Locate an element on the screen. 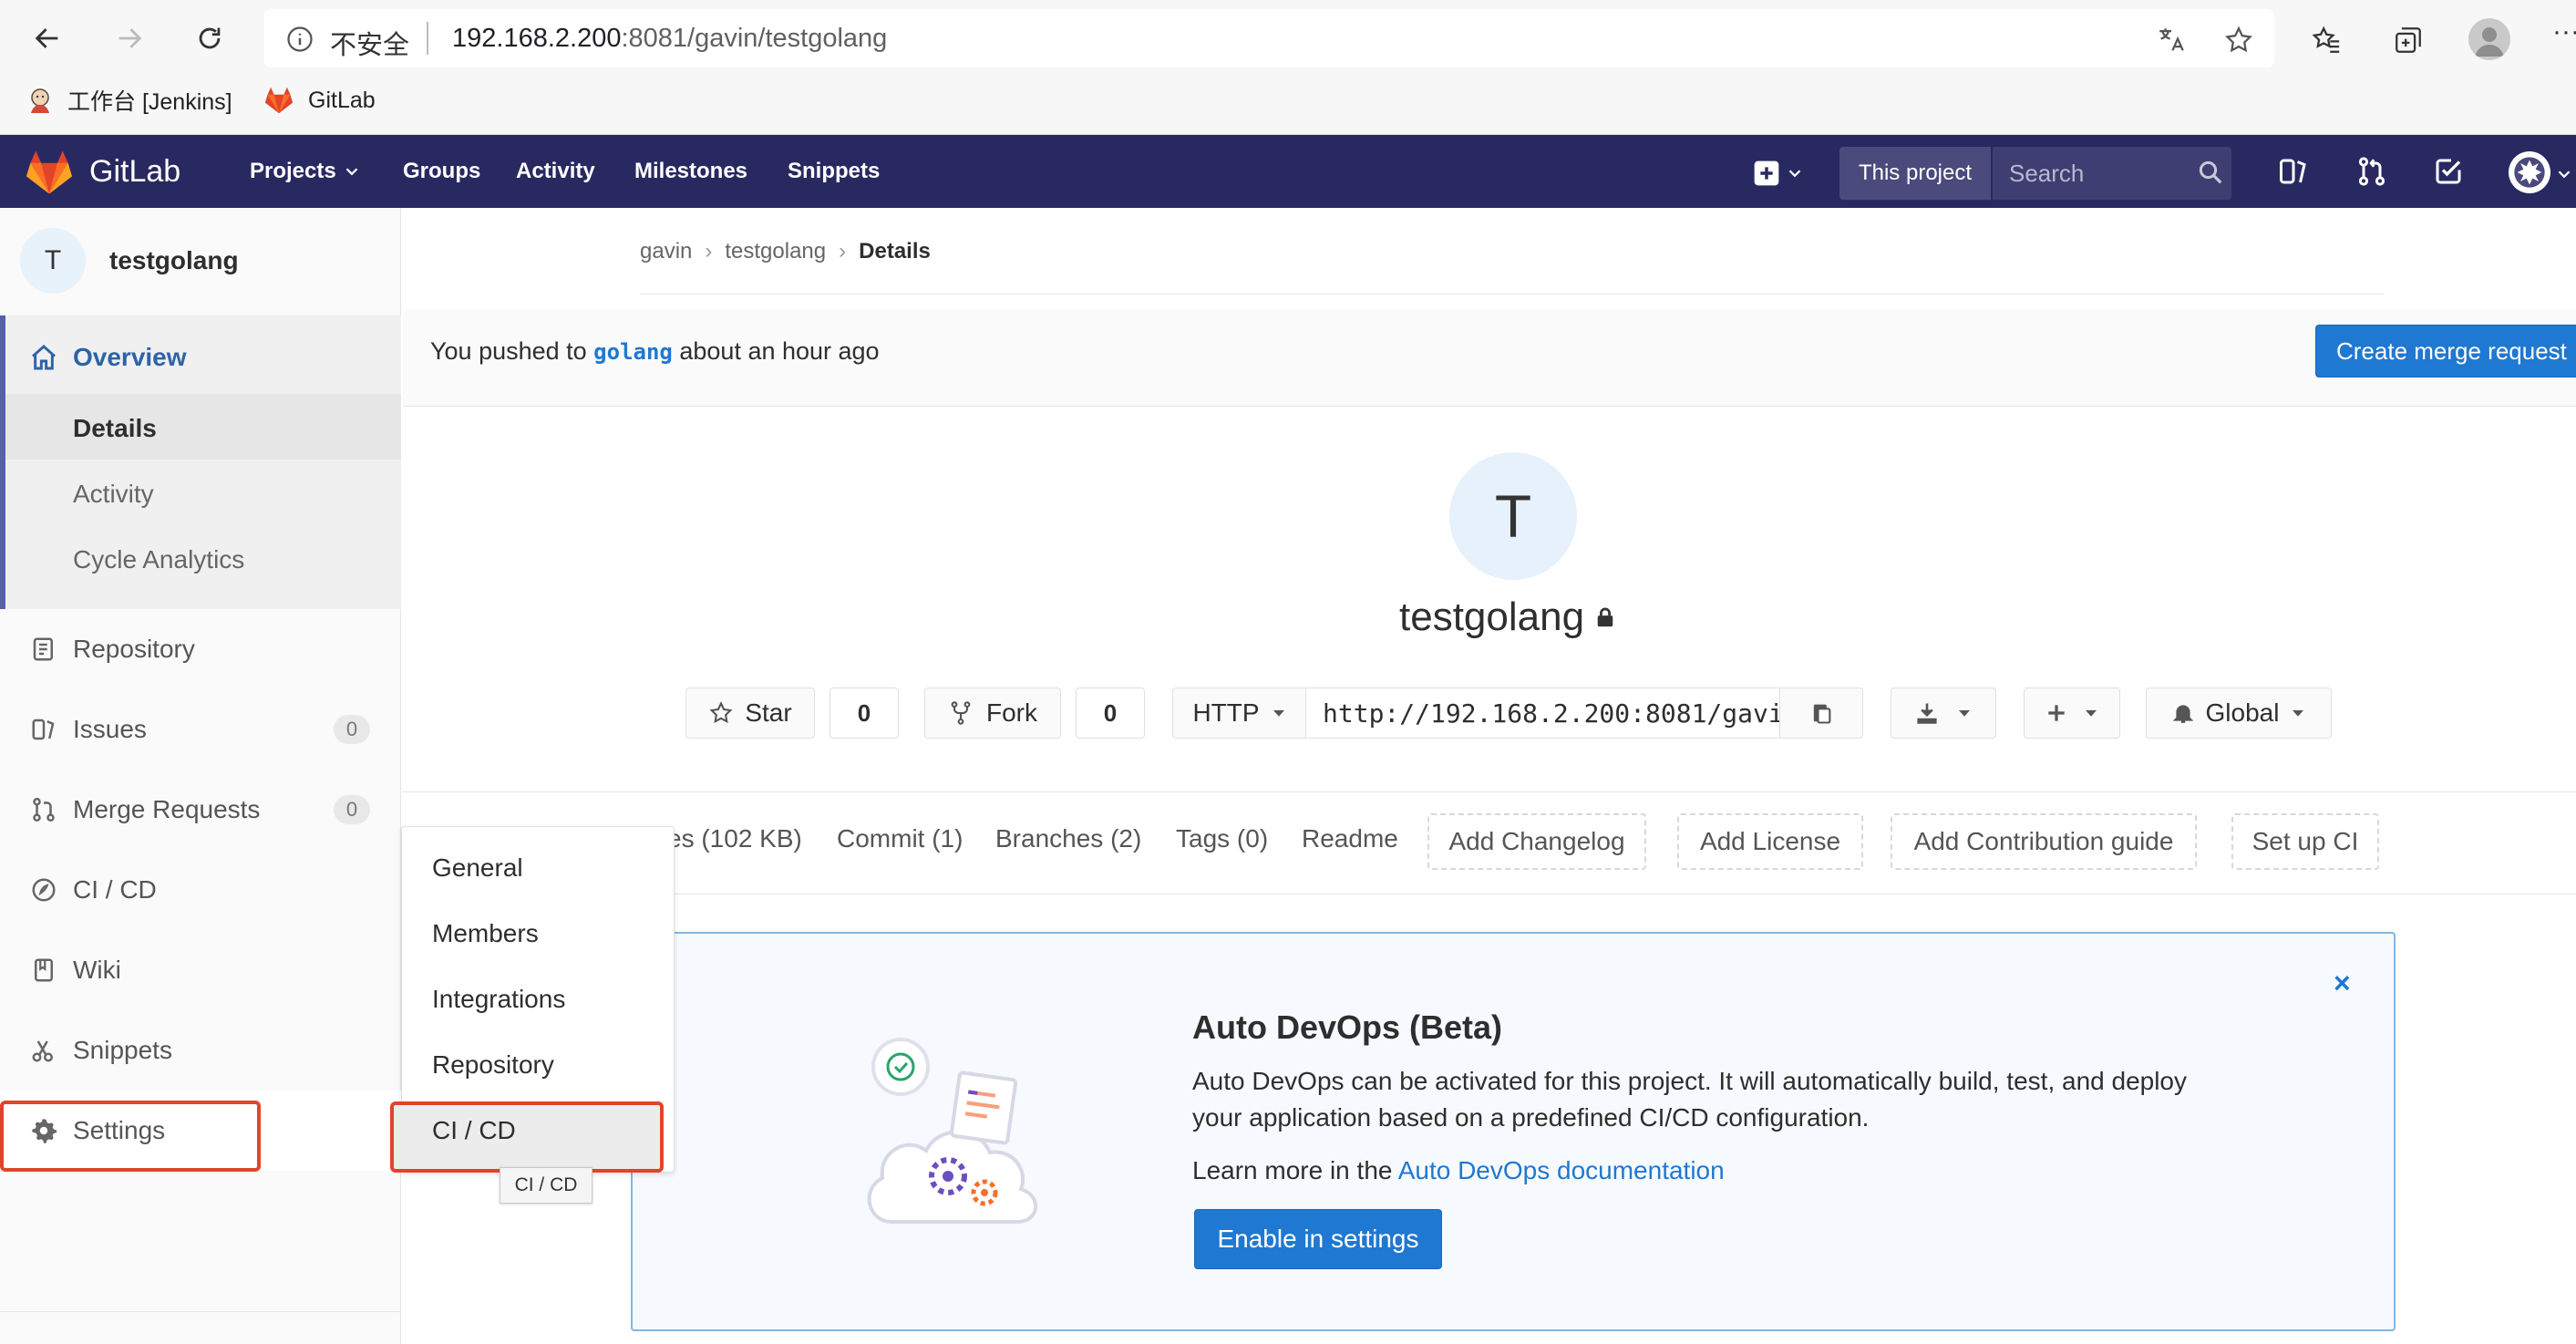  sidebar-sub-details: Details is located at coordinates (115, 428).